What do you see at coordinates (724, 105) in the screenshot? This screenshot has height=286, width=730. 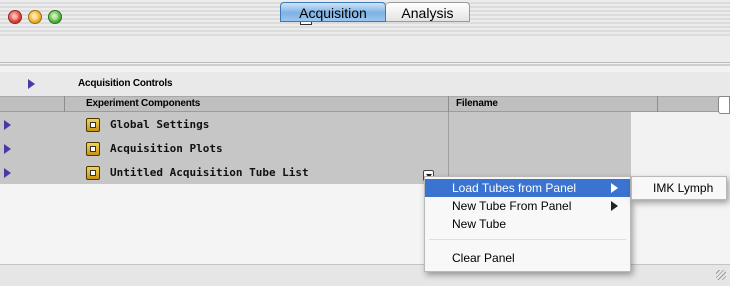 I see `horizontal-scroll-handle` at bounding box center [724, 105].